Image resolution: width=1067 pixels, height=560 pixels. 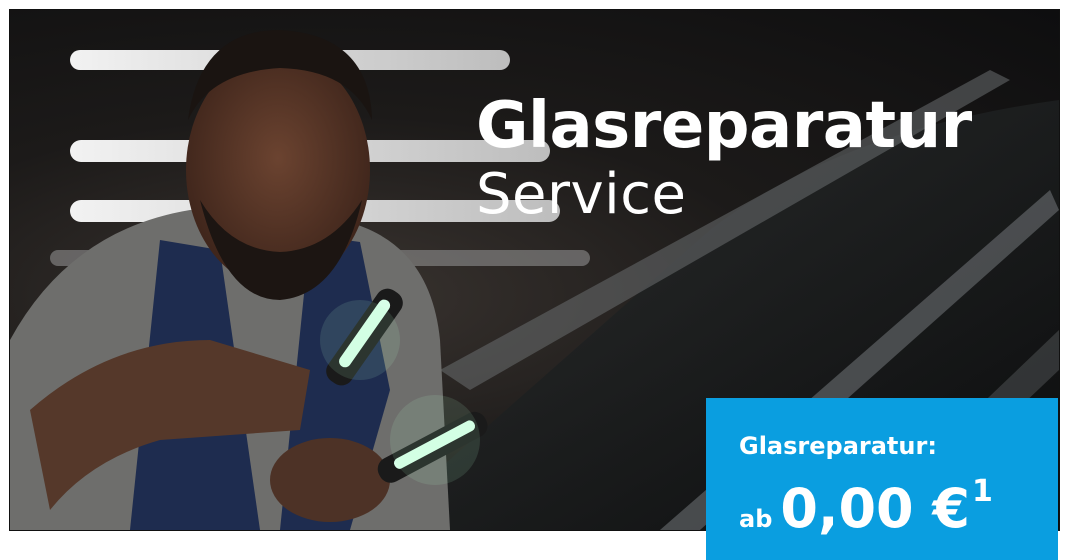 What do you see at coordinates (756, 519) in the screenshot?
I see `price-prefix: ab` at bounding box center [756, 519].